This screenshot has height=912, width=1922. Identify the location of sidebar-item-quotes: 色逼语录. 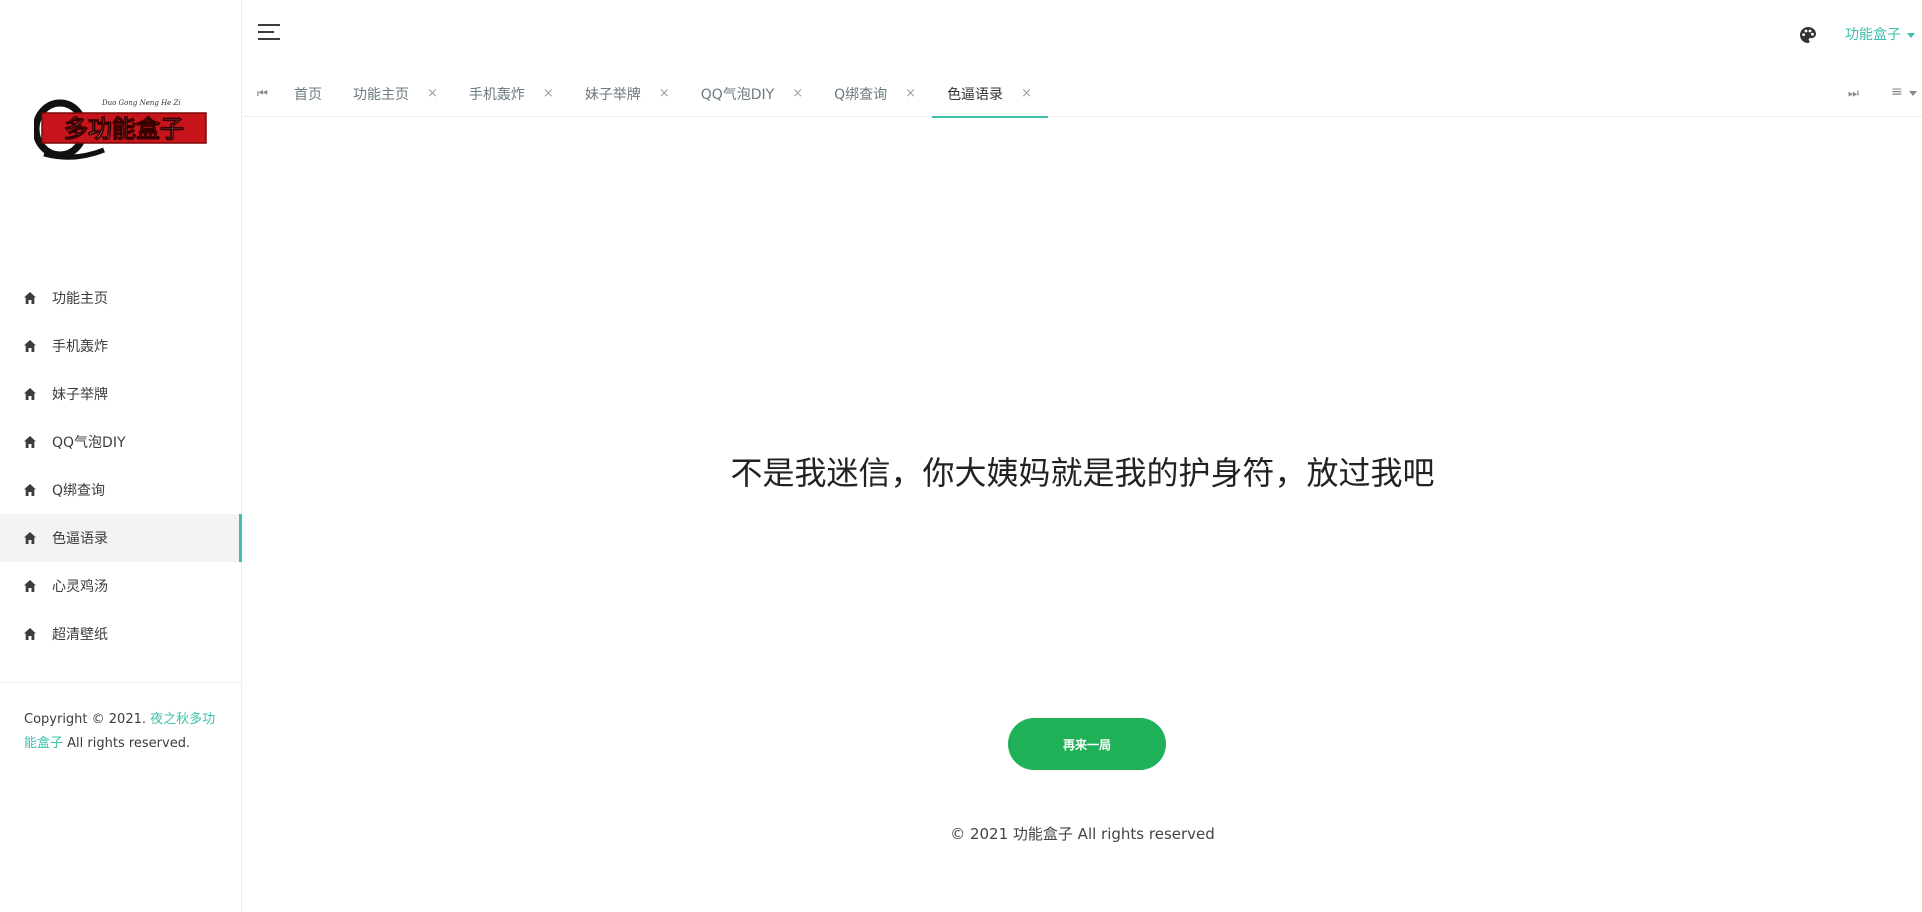
(121, 538).